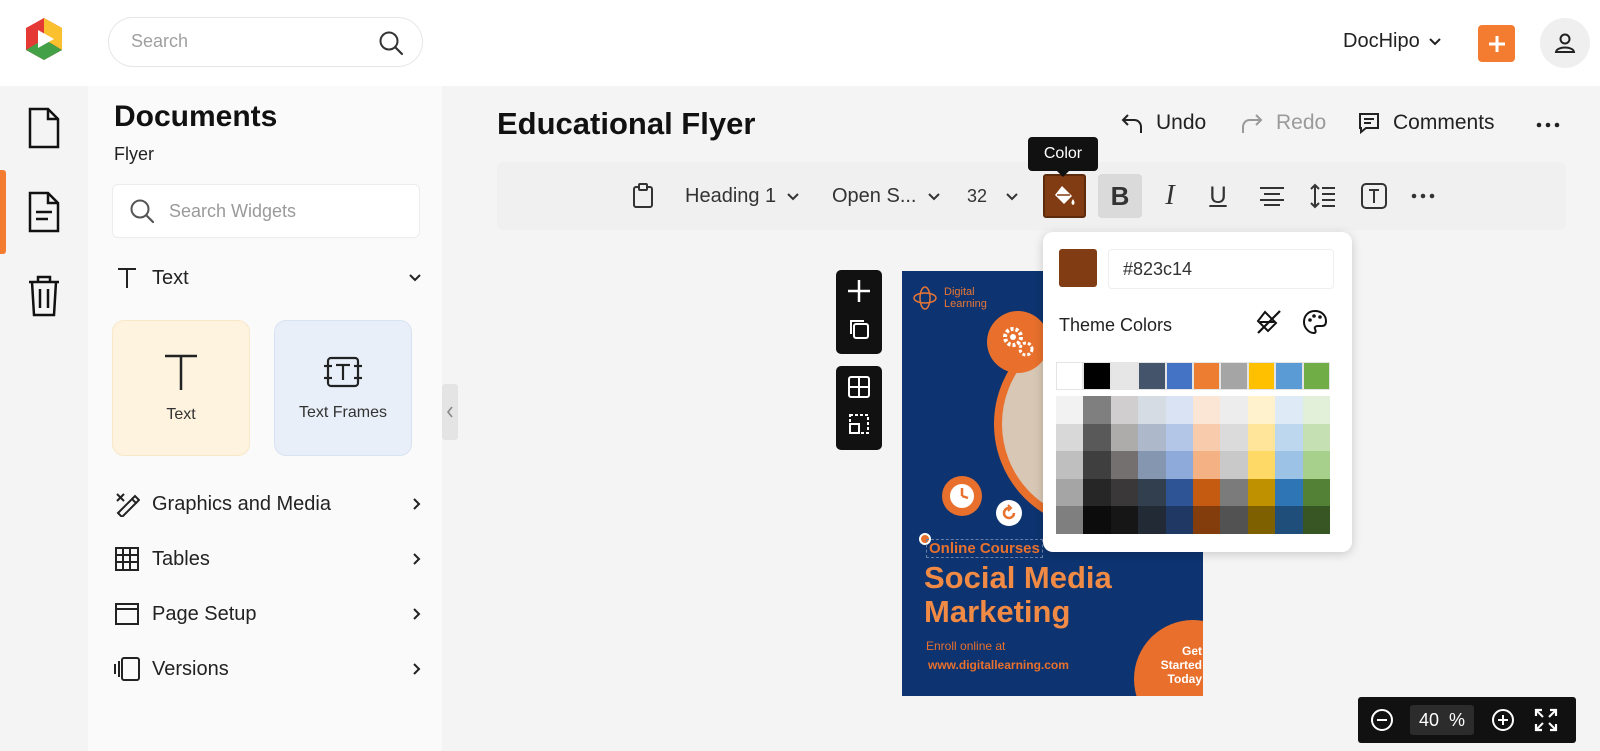  Describe the element at coordinates (267, 669) in the screenshot. I see `section-versions: Versions` at that location.